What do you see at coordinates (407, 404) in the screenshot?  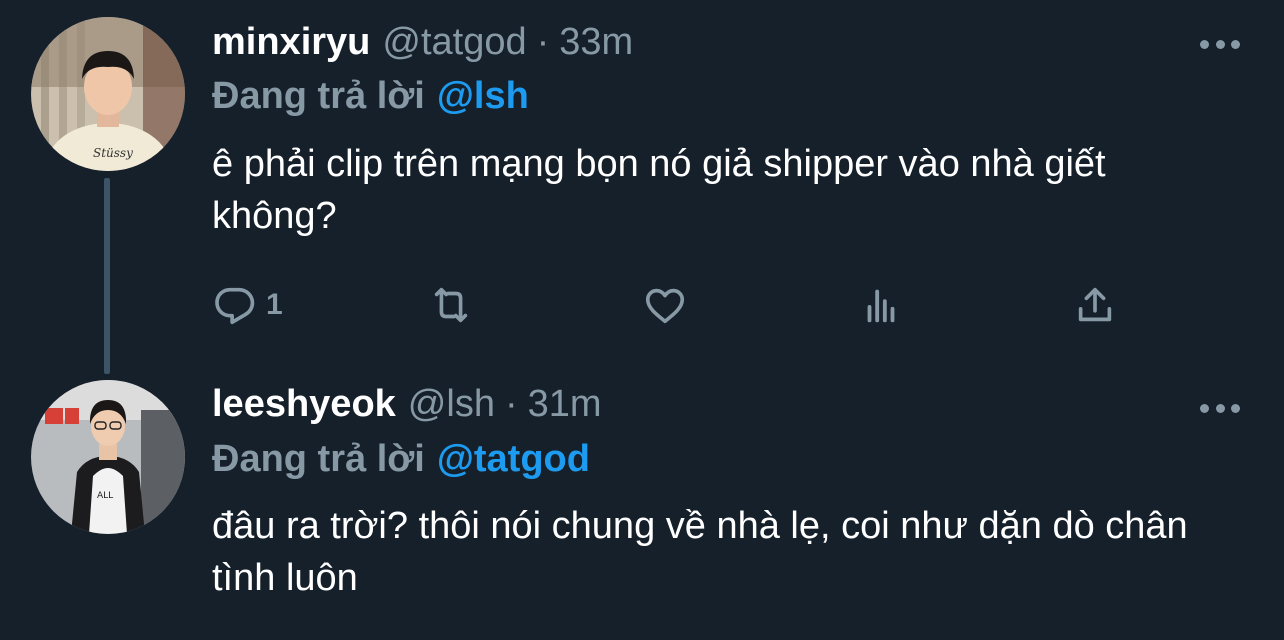 I see `tweet-header: leeshyeok @lsh · 31m` at bounding box center [407, 404].